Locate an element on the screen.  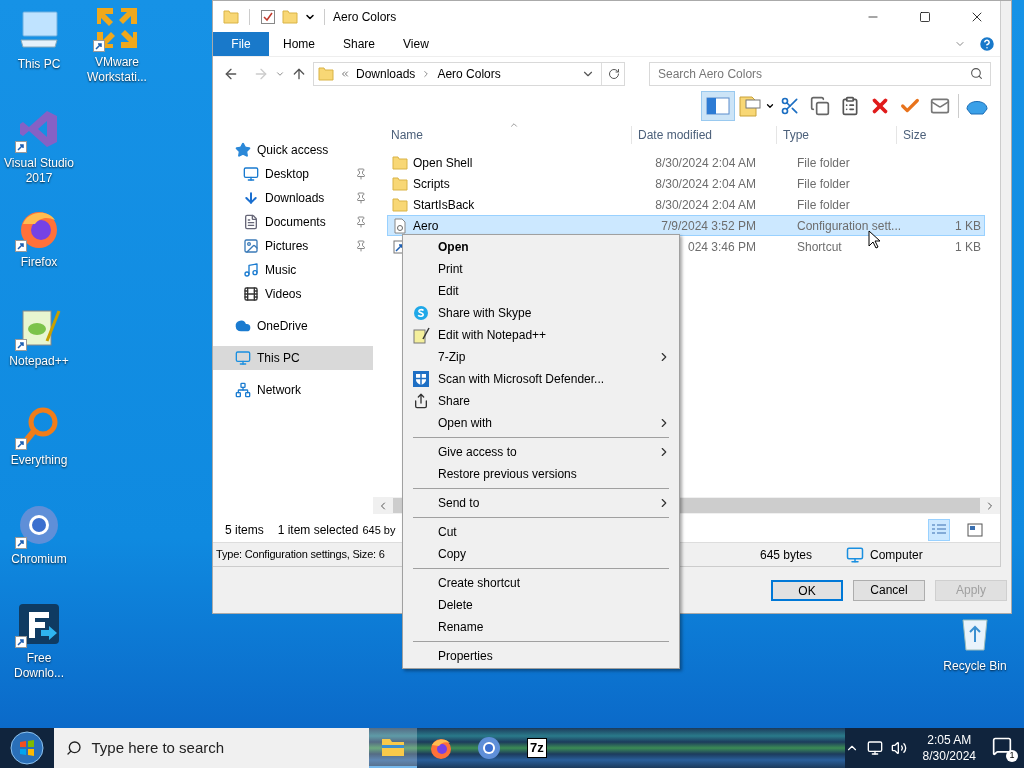
details-size: 645 bytes is located at coordinates (787, 555).